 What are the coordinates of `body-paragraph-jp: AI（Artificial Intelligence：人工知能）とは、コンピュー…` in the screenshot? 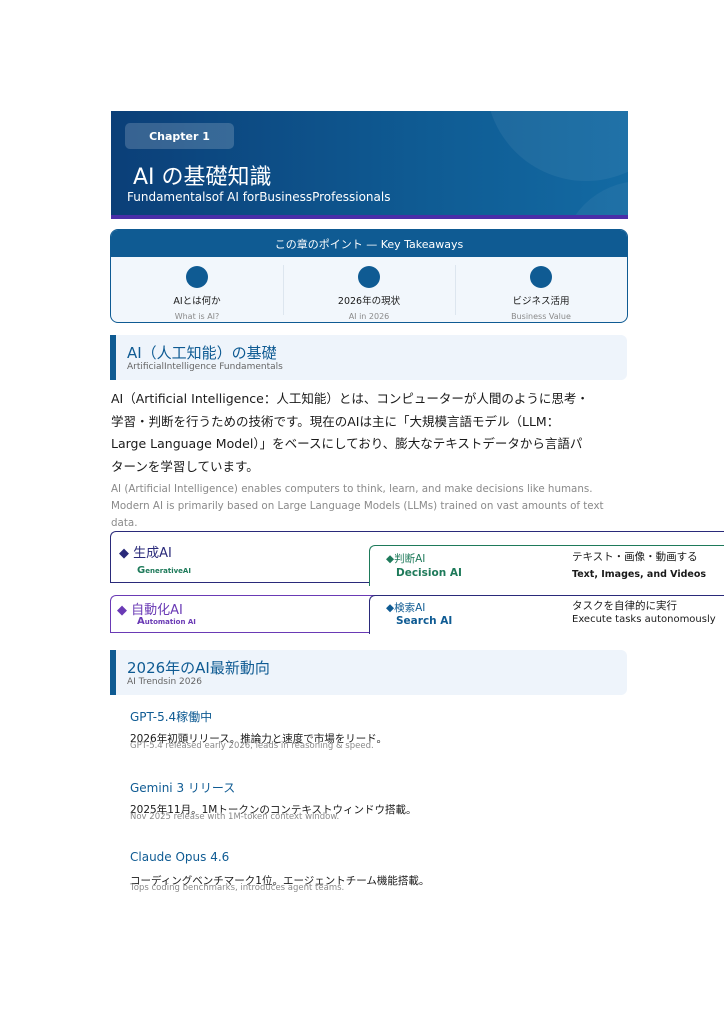 It's located at (350, 432).